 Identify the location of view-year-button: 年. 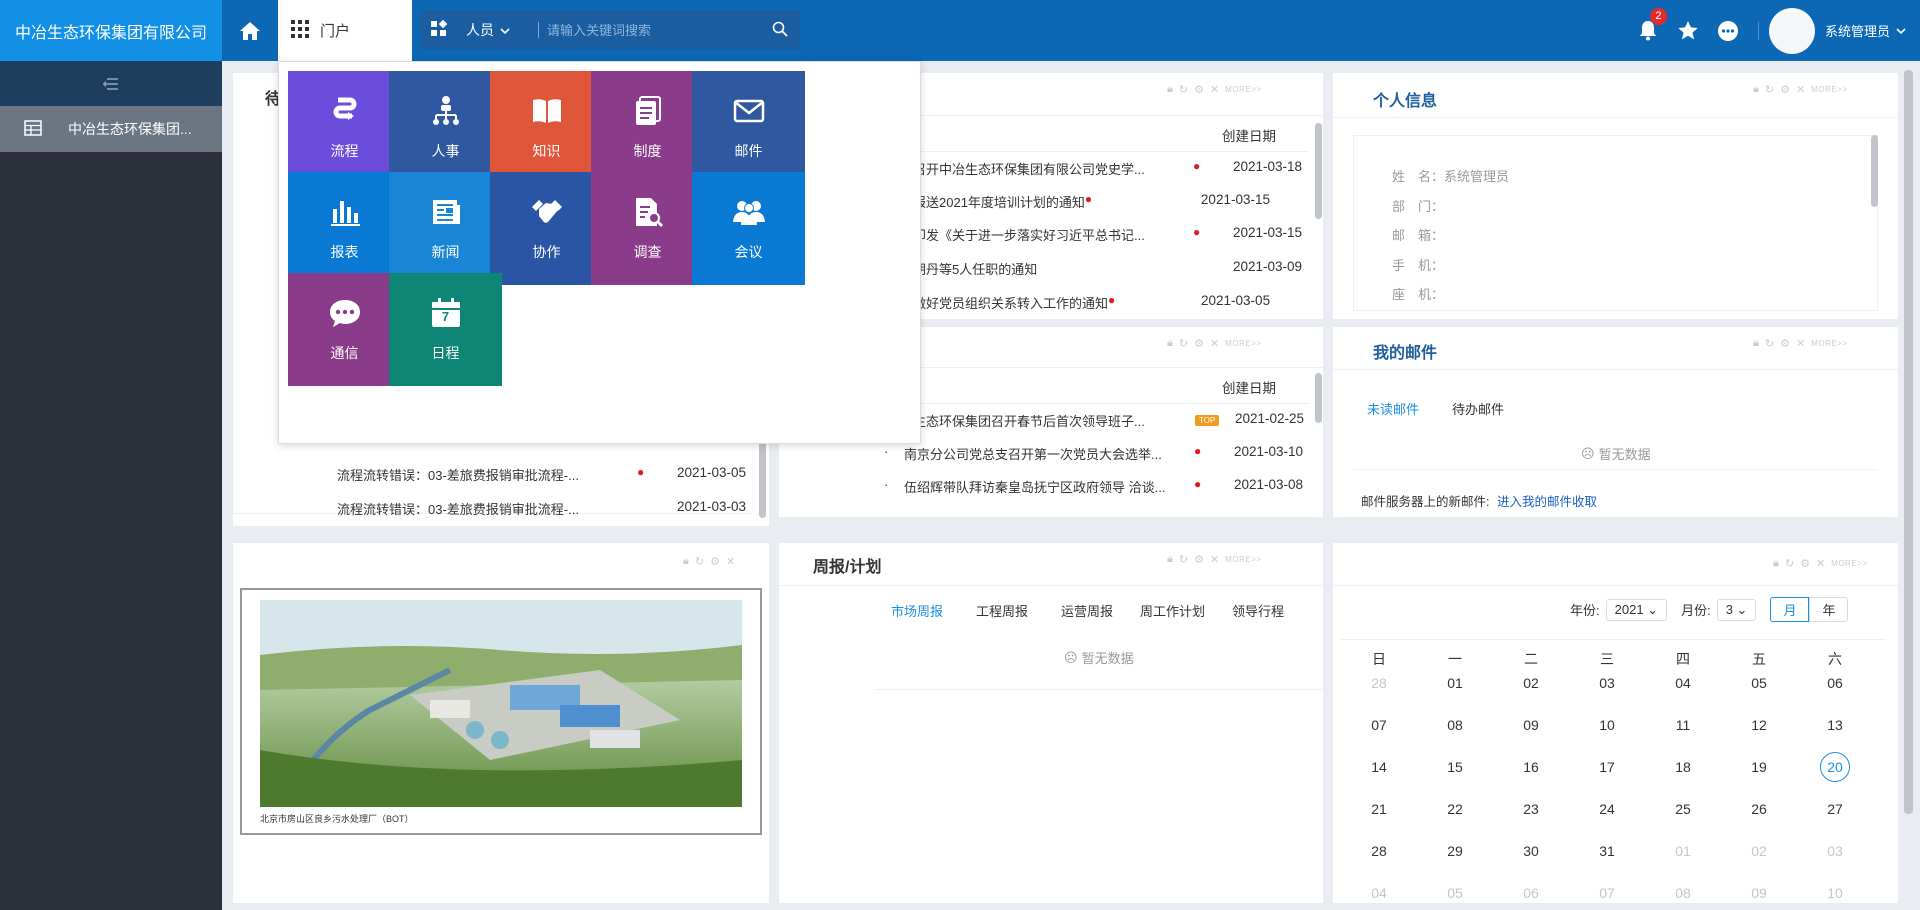
(1829, 609).